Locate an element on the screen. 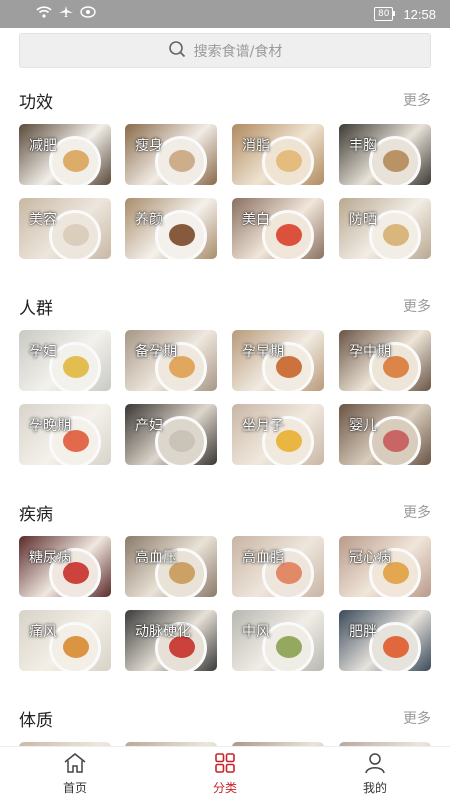  category-tile-label: 消脂 is located at coordinates (256, 146).